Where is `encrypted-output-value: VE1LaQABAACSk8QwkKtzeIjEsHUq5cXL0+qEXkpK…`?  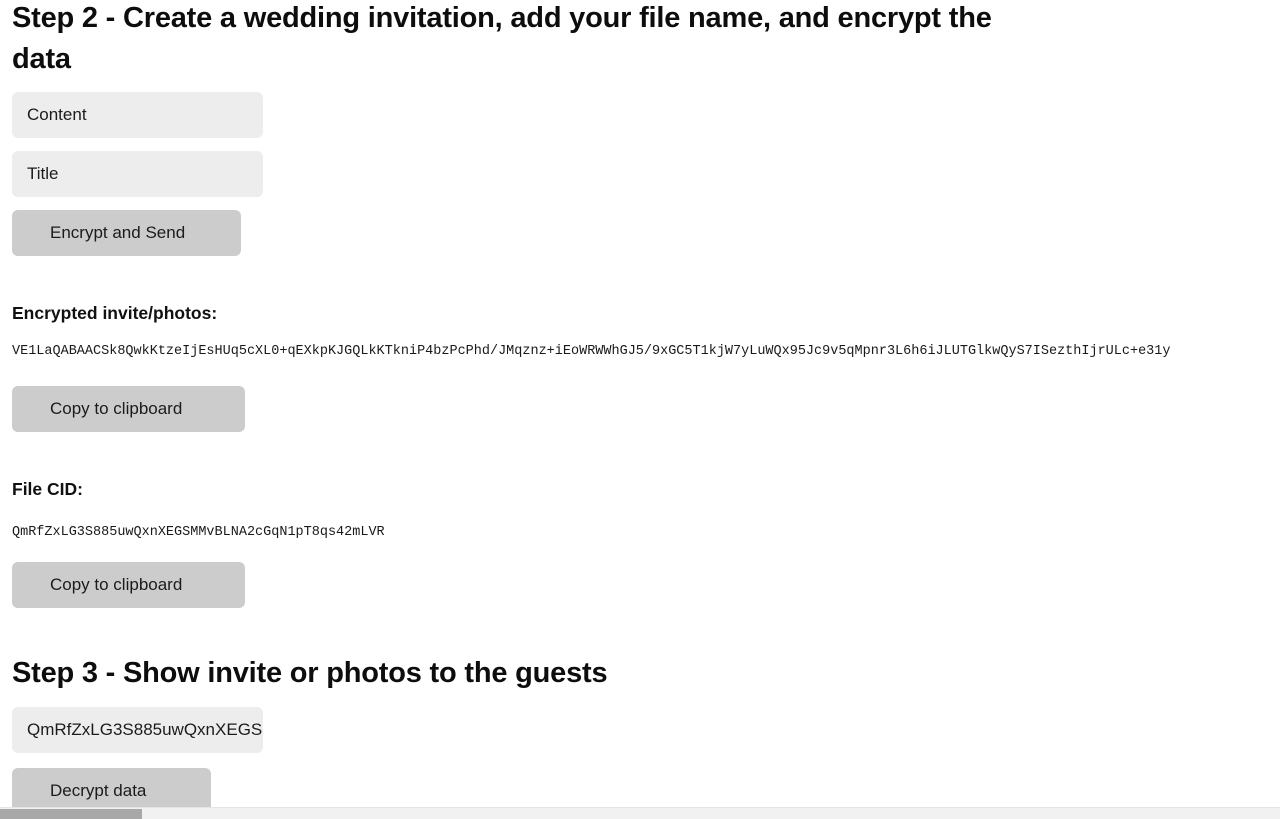 encrypted-output-value: VE1LaQABAACSk8QwkKtzeIjEsHUq5cXL0+qEXkpK… is located at coordinates (591, 351).